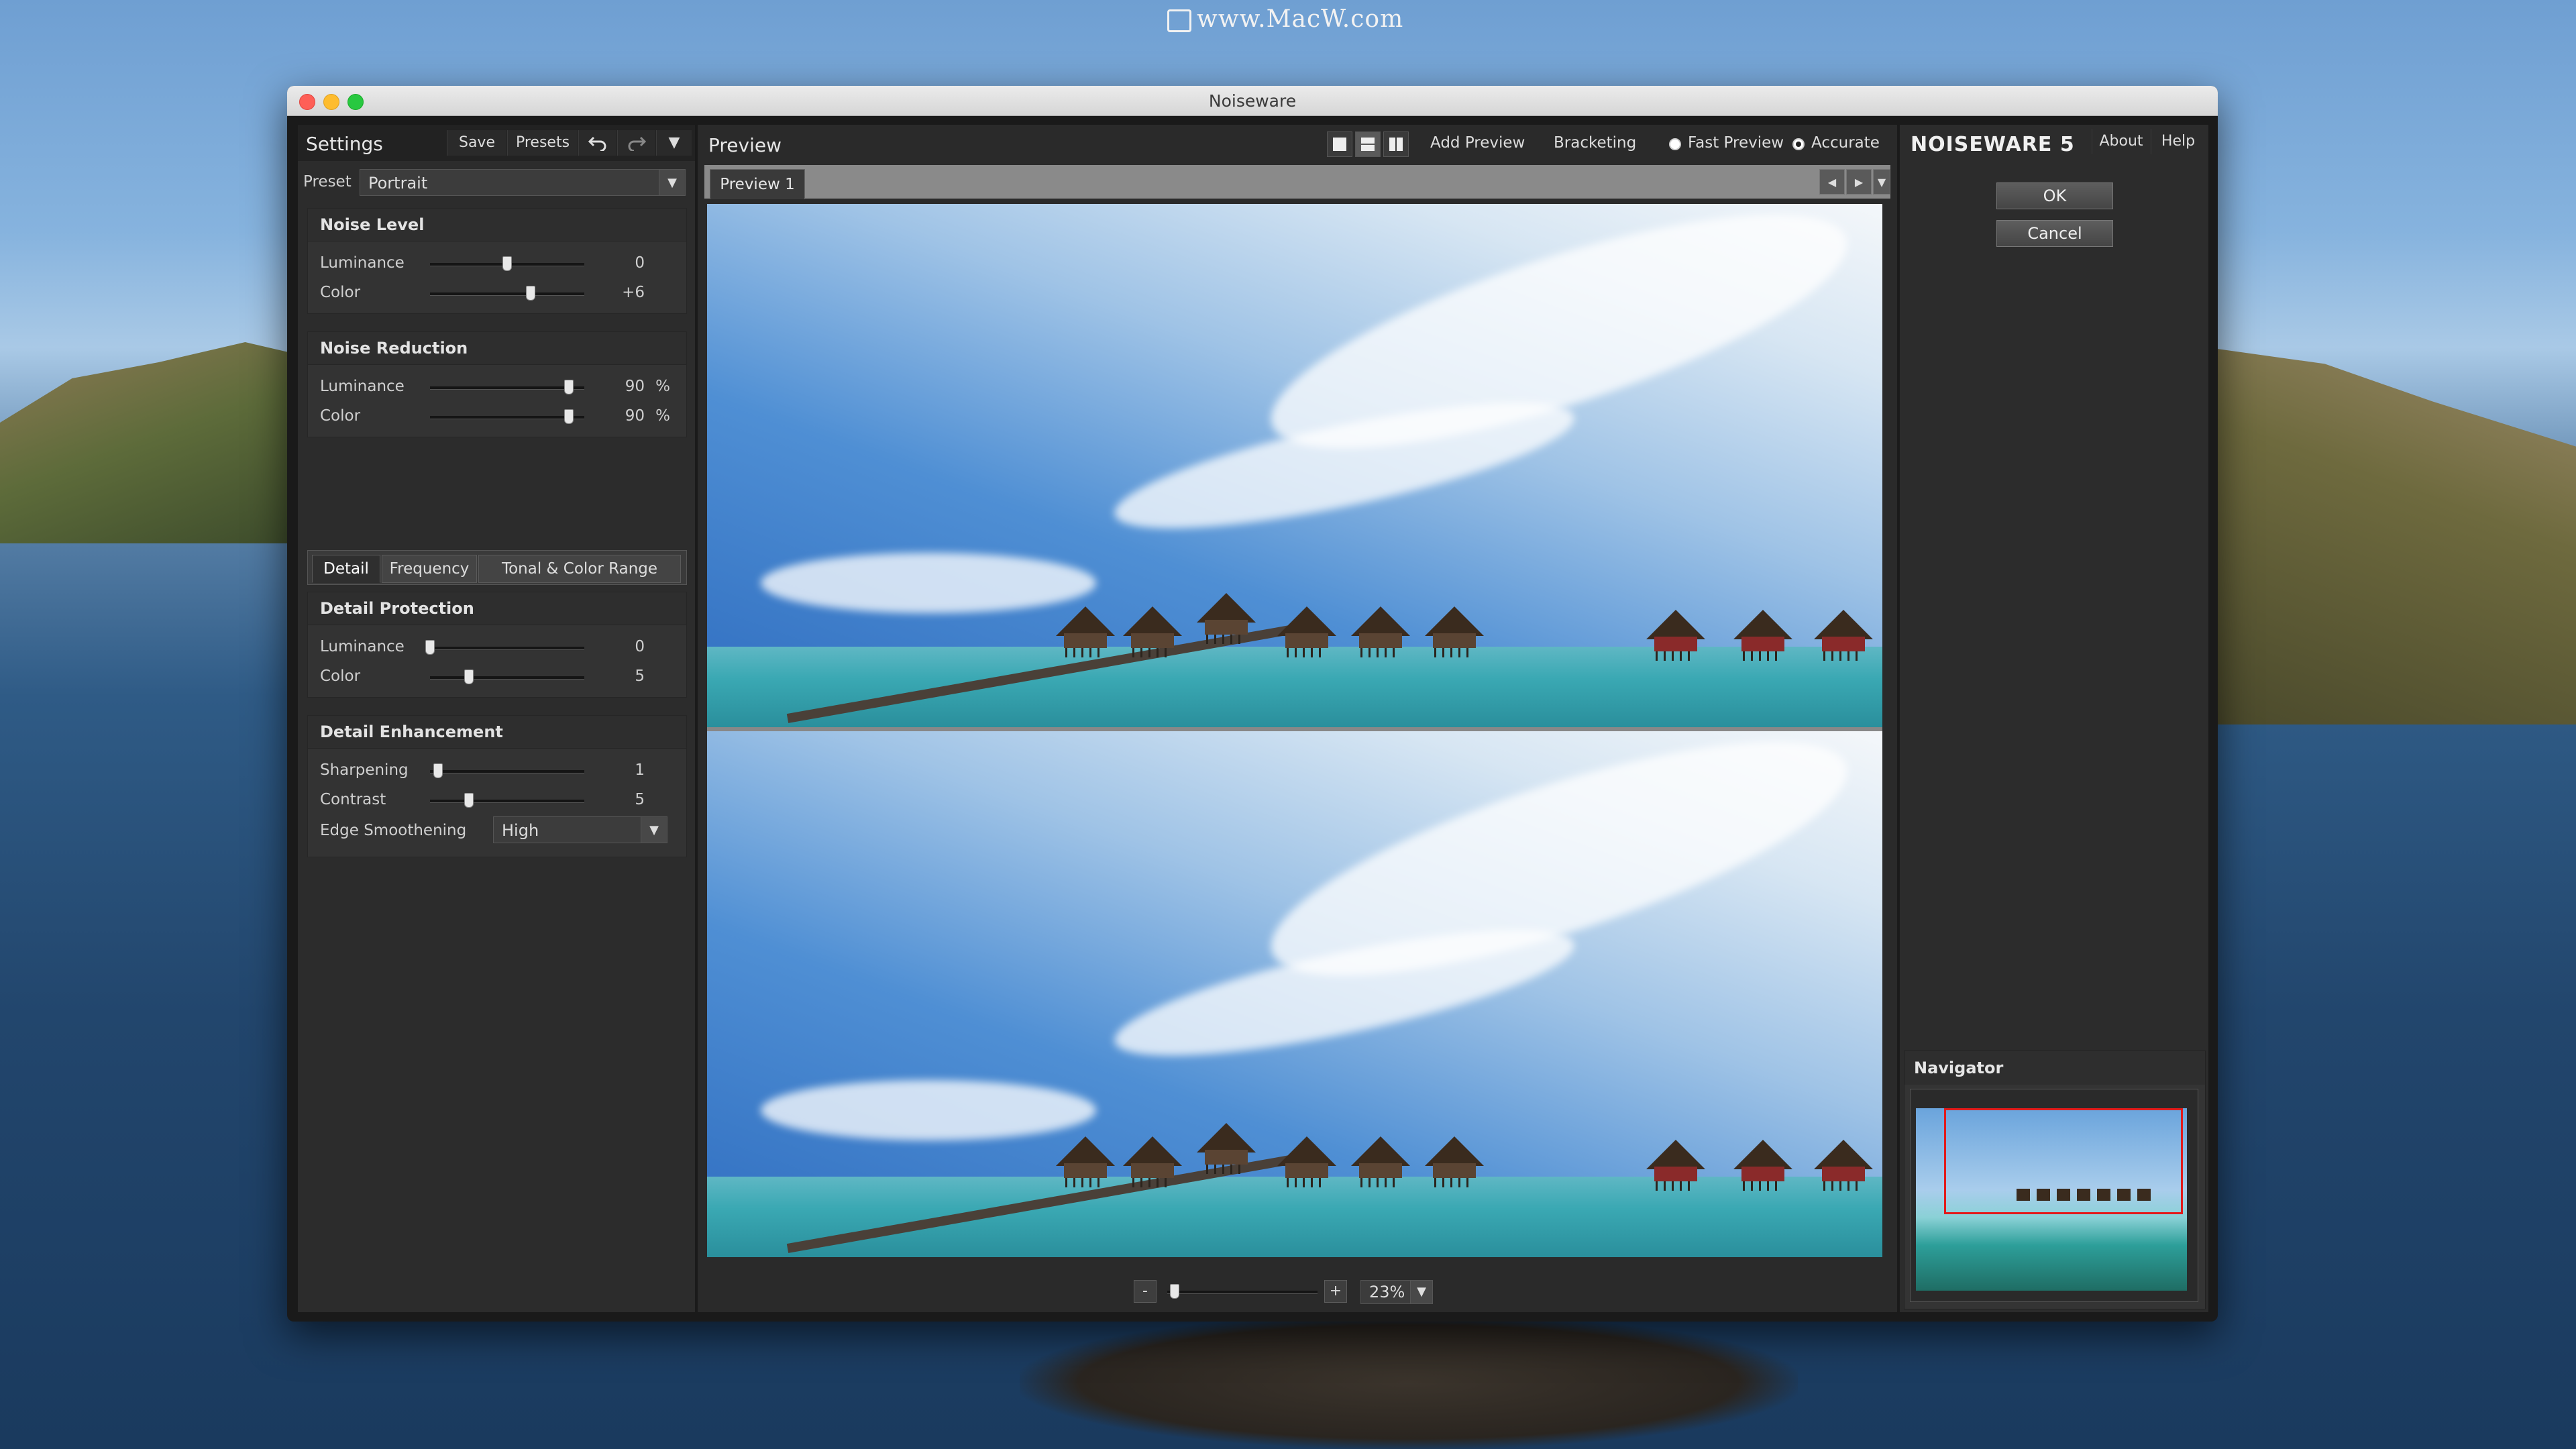 This screenshot has width=2576, height=1449. Describe the element at coordinates (2063, 1161) in the screenshot. I see `navigator-viewport-box` at that location.